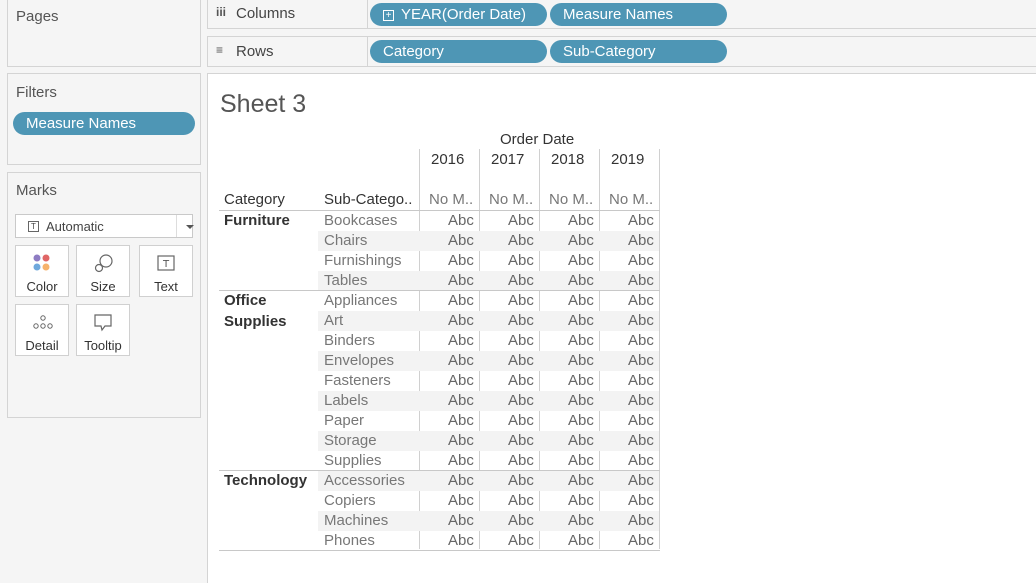 The width and height of the screenshot is (1036, 583). Describe the element at coordinates (360, 300) in the screenshot. I see `subcategory-label: Appliances` at that location.